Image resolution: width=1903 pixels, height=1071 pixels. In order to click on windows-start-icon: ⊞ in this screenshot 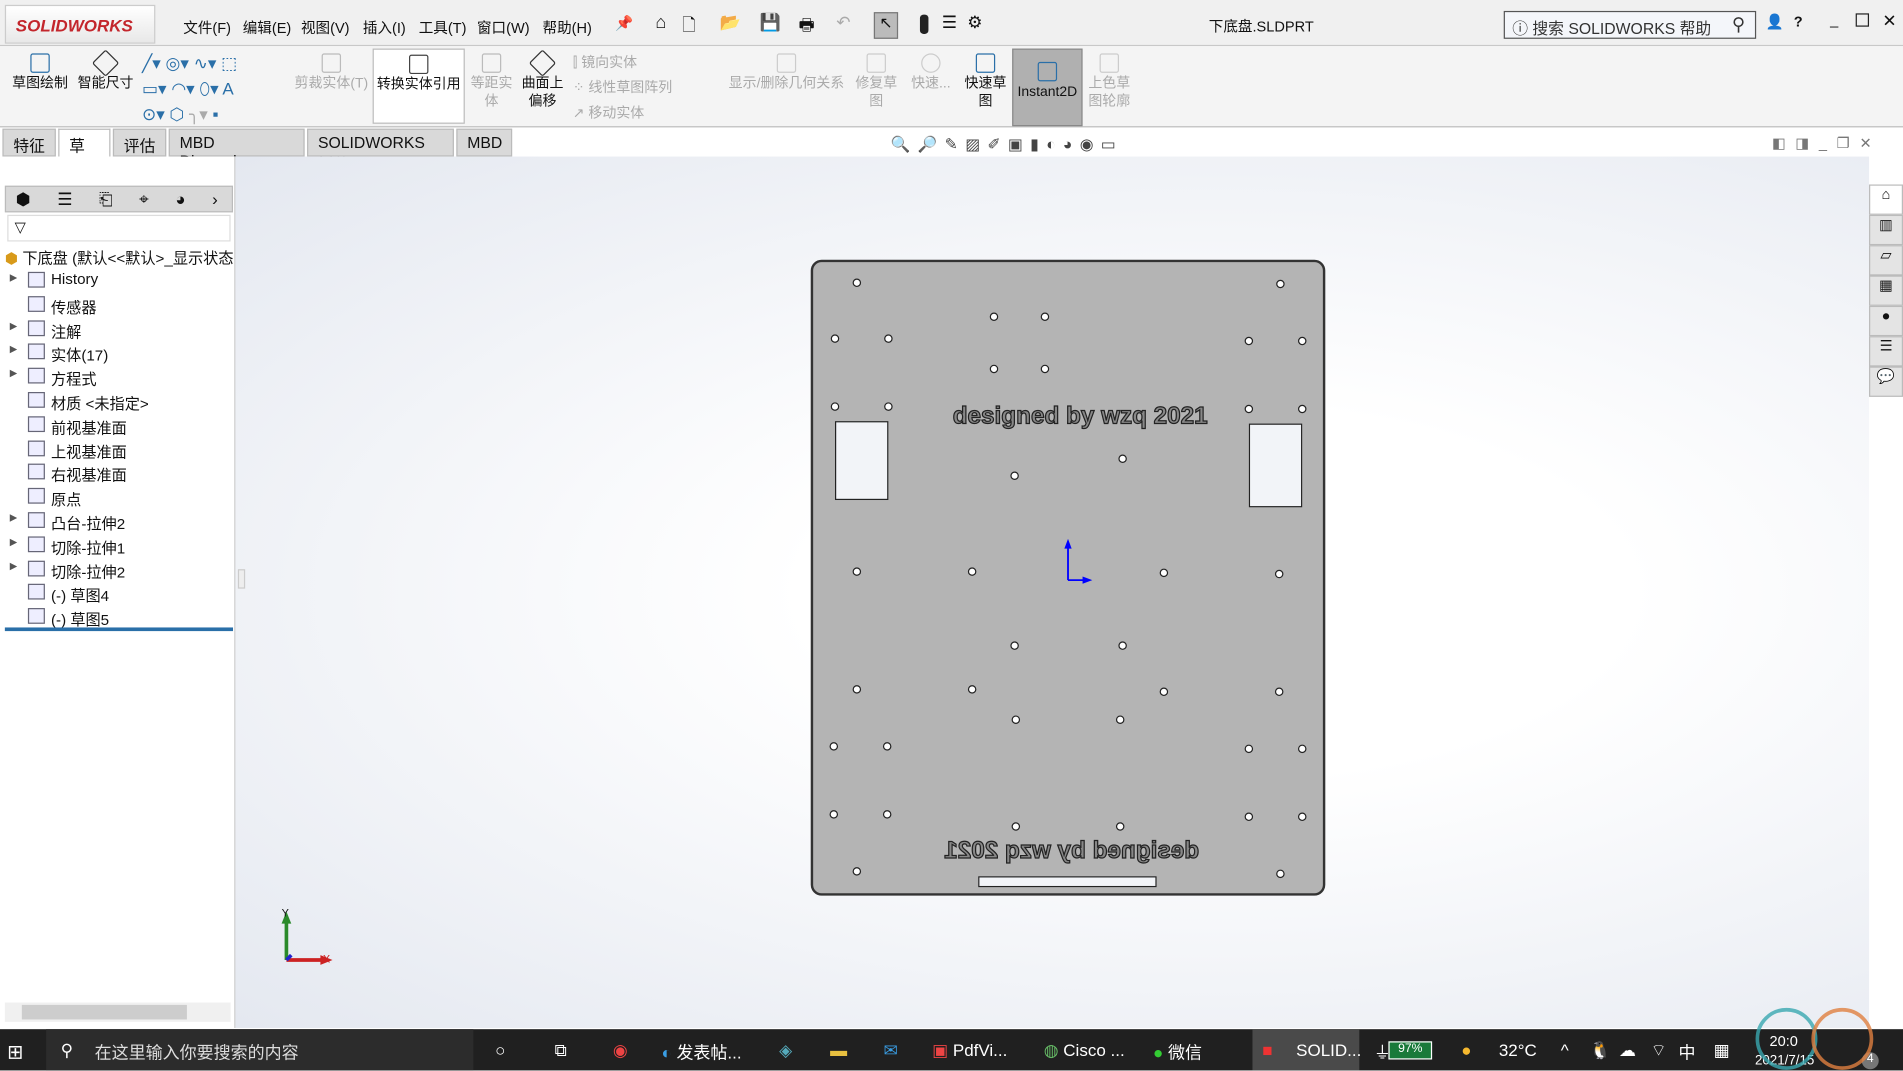, I will do `click(15, 1052)`.